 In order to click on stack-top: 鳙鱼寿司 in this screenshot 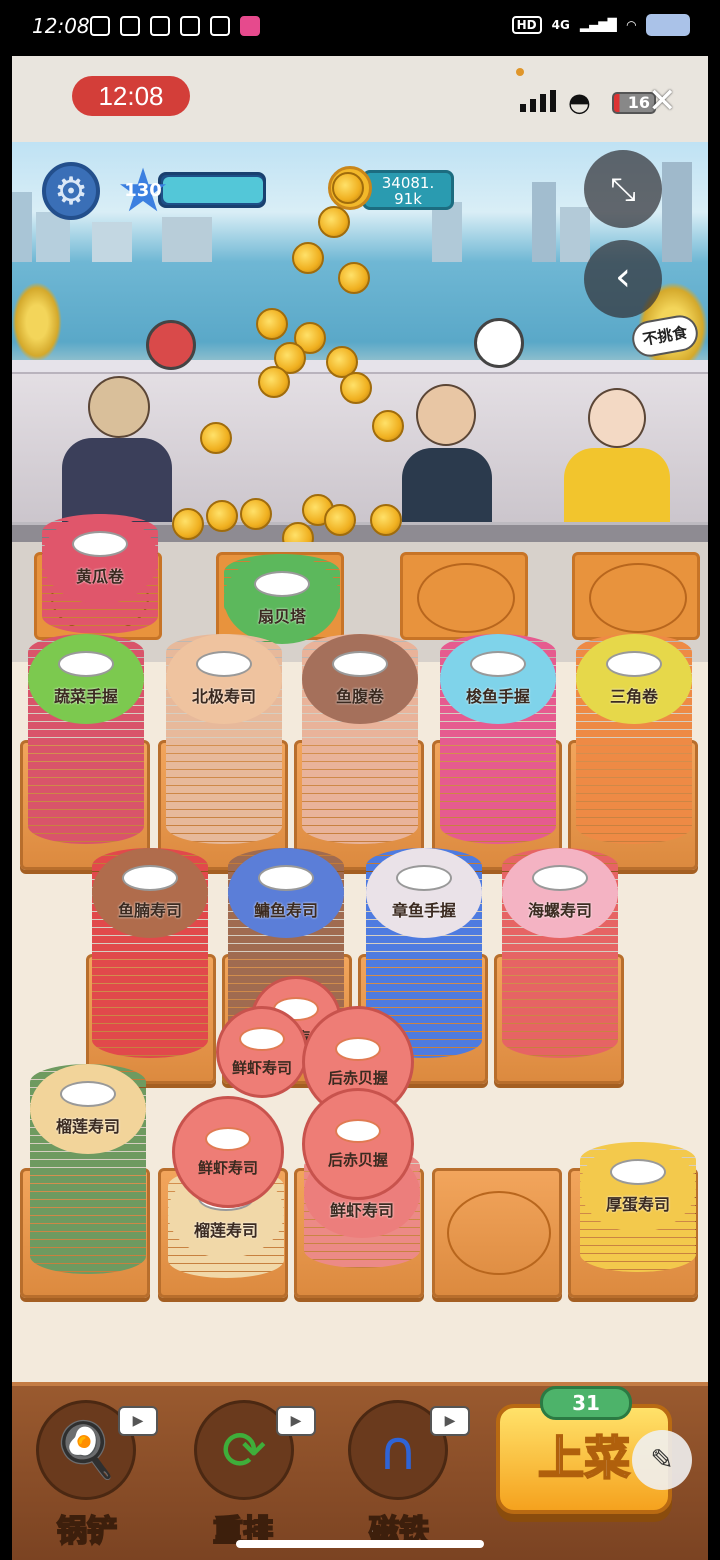, I will do `click(286, 893)`.